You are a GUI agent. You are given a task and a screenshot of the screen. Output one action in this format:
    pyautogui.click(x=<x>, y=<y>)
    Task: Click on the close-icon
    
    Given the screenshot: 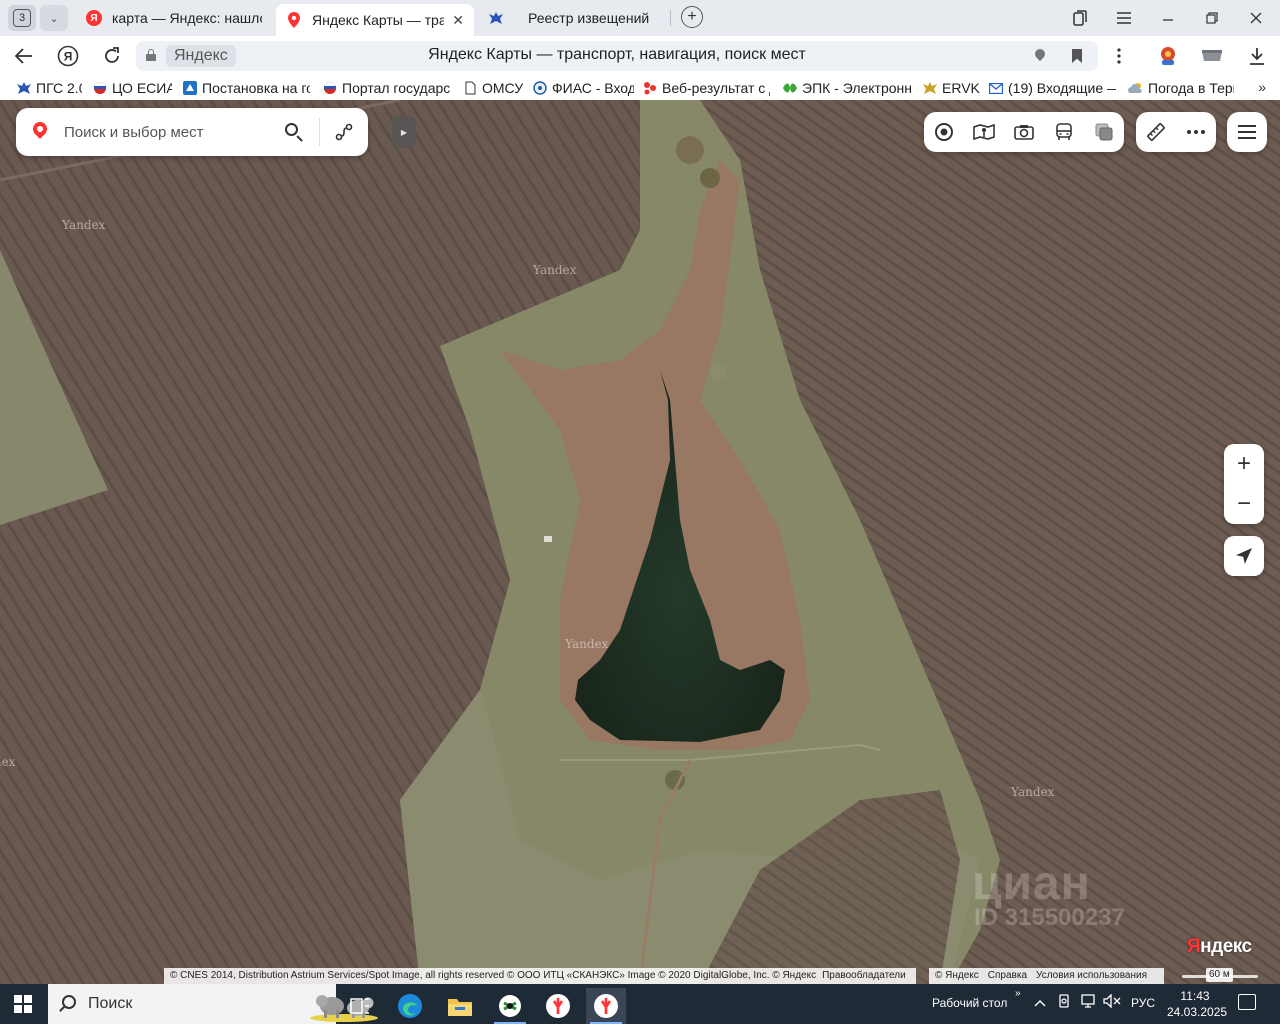 What is the action you would take?
    pyautogui.click(x=1256, y=18)
    